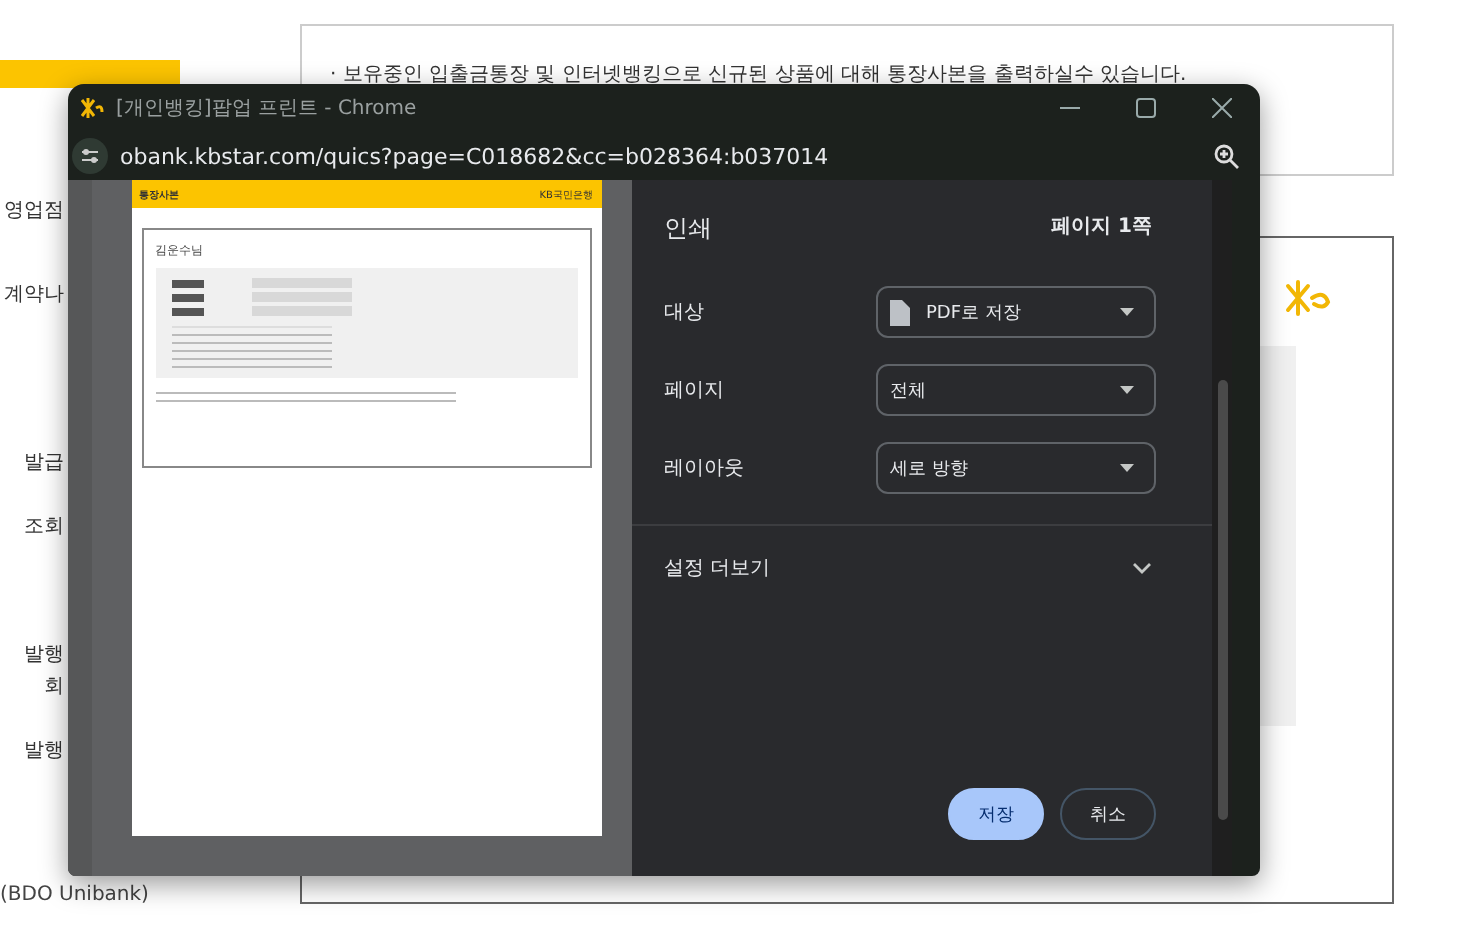 This screenshot has height=936, width=1460. I want to click on page-count: 페이지 1쪽, so click(1101, 228).